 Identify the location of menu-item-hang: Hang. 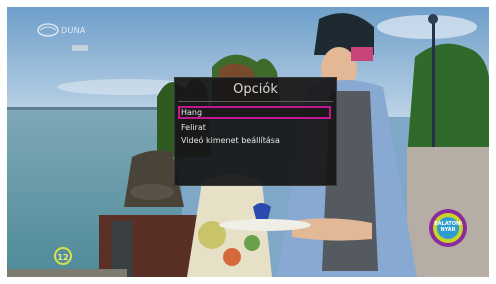
(254, 112).